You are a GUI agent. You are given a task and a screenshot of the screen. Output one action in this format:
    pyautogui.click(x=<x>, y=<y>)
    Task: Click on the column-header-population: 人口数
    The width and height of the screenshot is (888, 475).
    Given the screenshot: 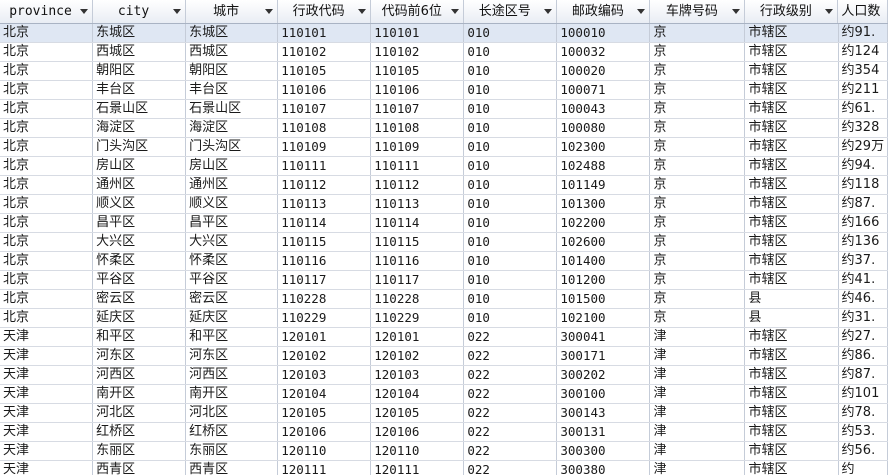 What is the action you would take?
    pyautogui.click(x=863, y=11)
    